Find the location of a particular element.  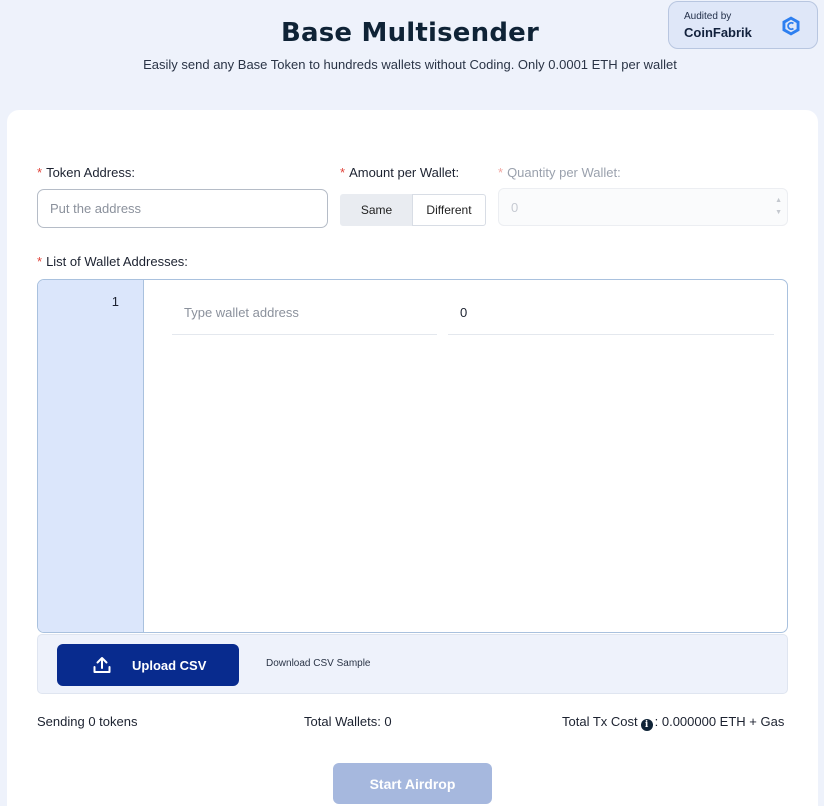

wallet-list-label-text: List of Wallet Addresses: is located at coordinates (117, 261).